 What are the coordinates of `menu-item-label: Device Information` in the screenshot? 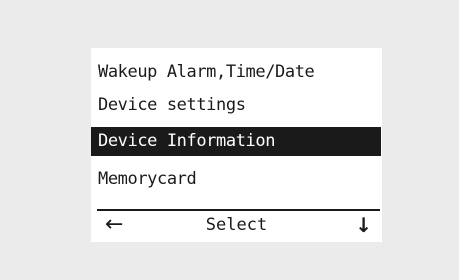 It's located at (187, 141).